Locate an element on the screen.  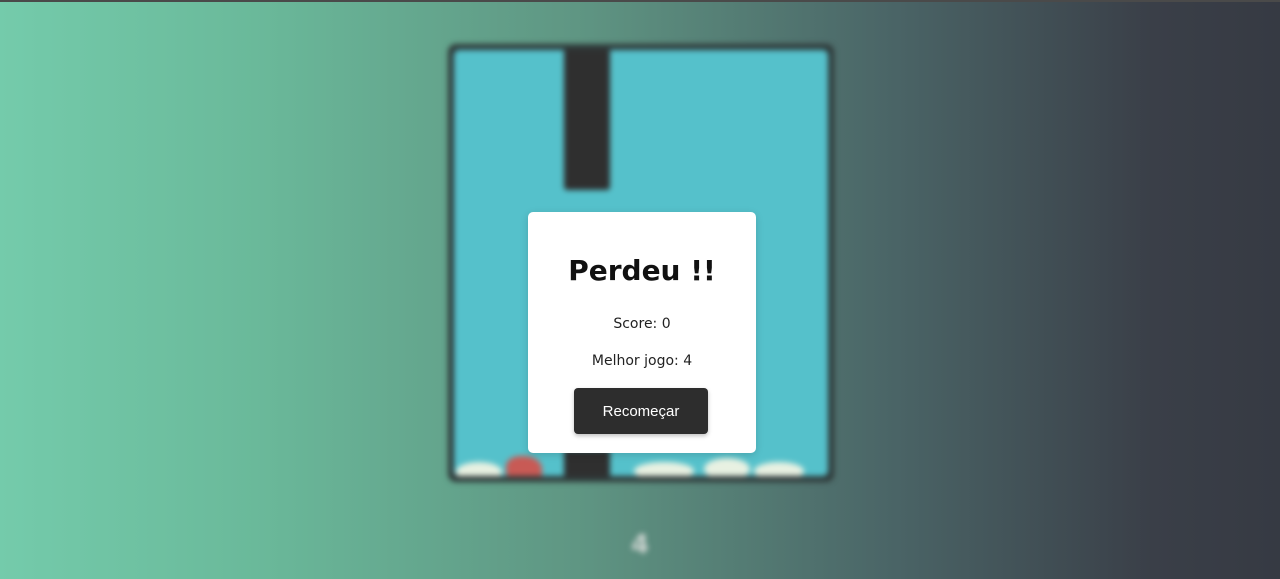
restart-button: Recomeçar is located at coordinates (641, 411).